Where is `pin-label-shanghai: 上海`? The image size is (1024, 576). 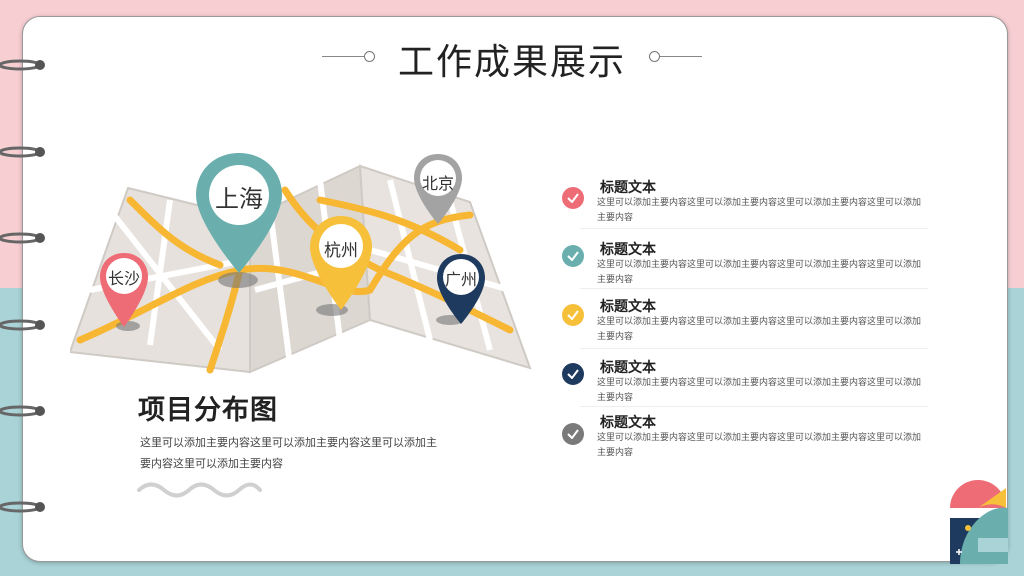
pin-label-shanghai: 上海 is located at coordinates (239, 199).